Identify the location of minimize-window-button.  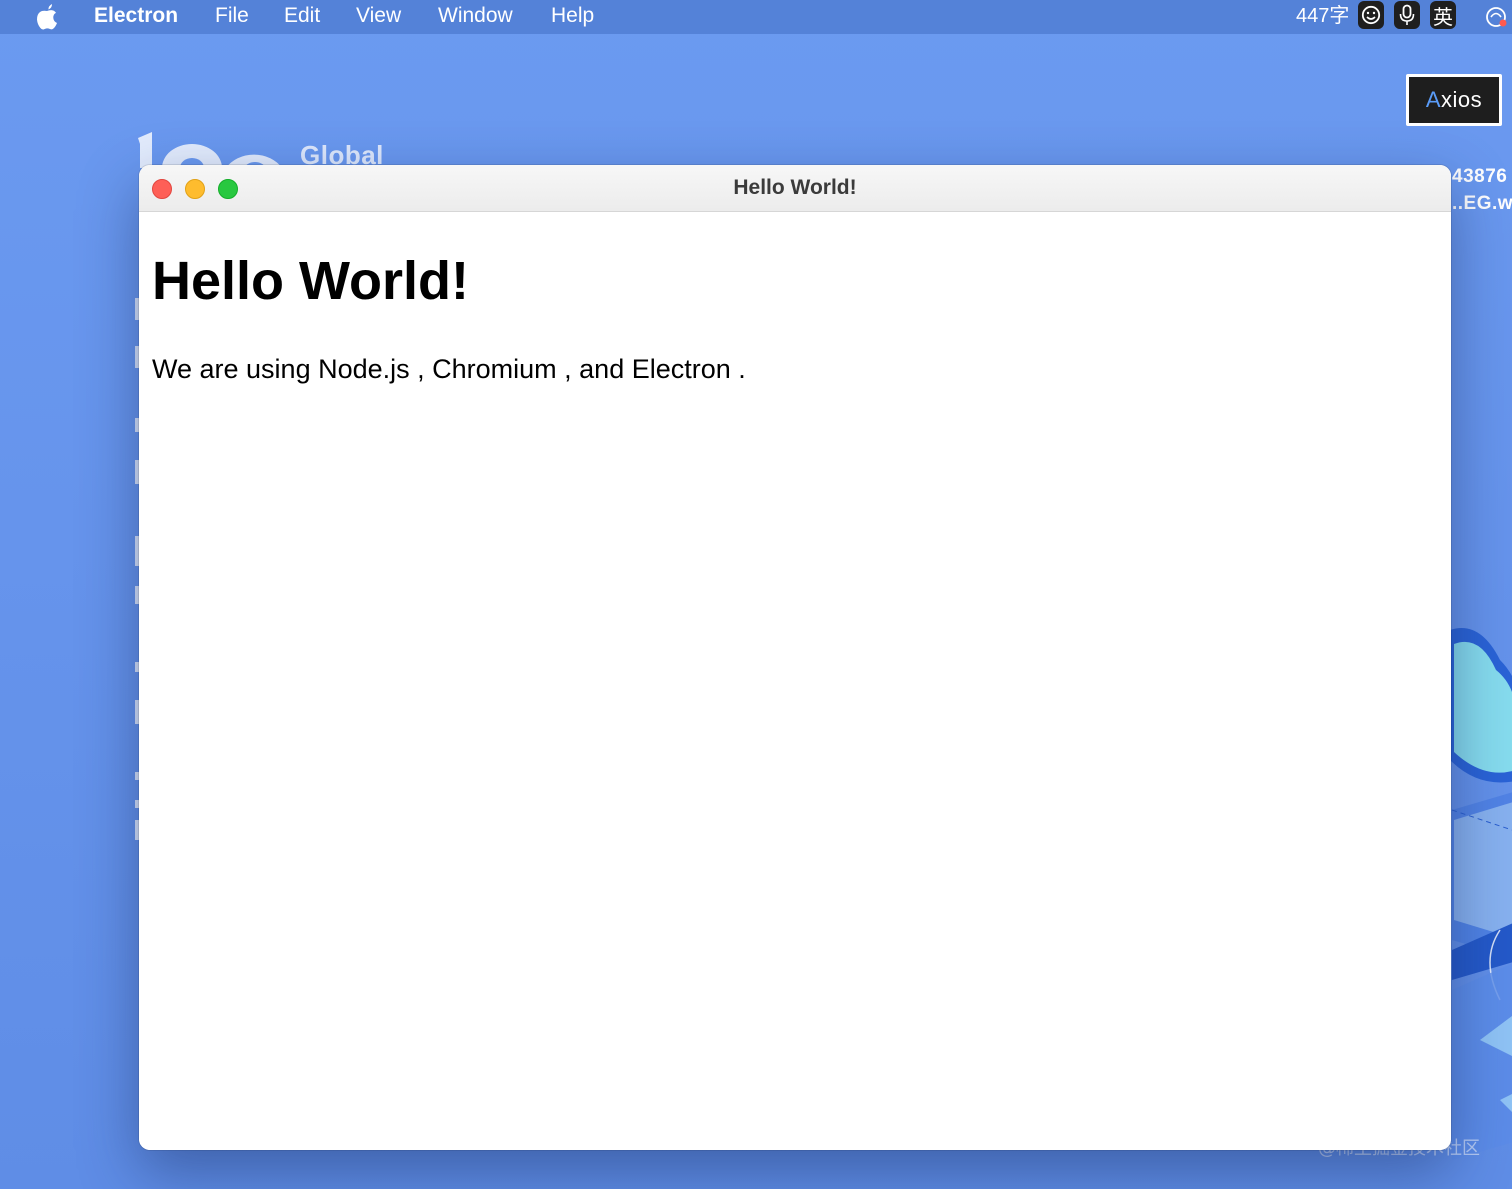
(195, 189).